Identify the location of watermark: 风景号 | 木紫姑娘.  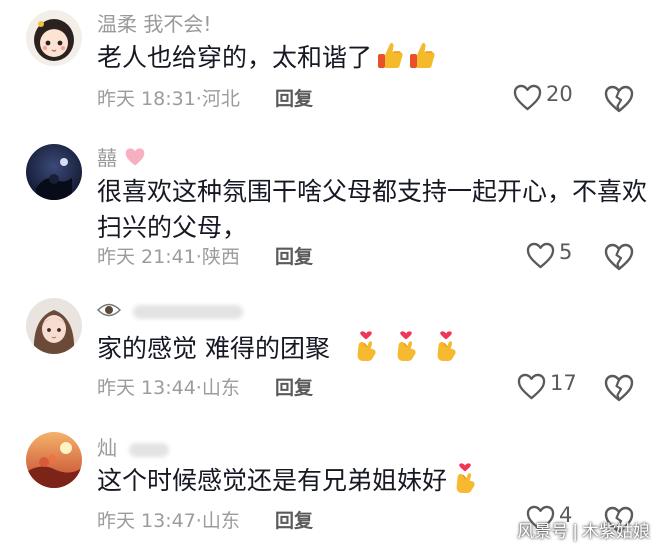
(583, 532).